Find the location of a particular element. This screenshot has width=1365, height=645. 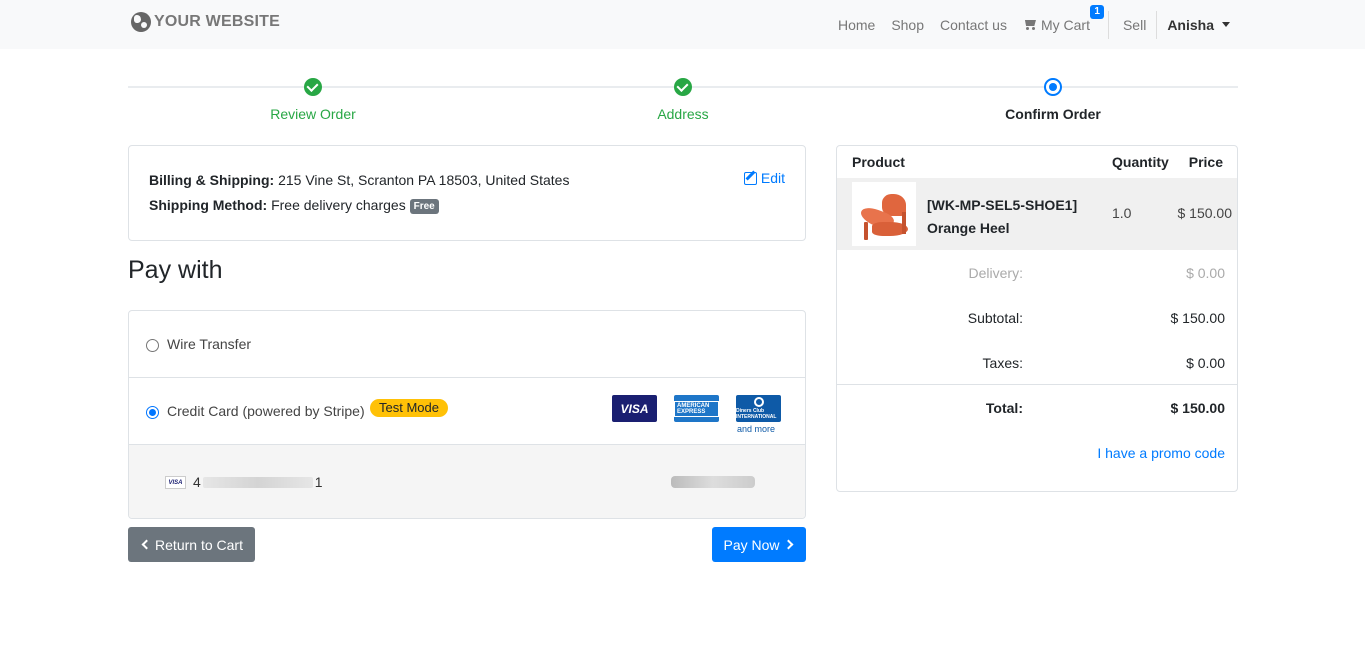

step-review-order: Review Order is located at coordinates (313, 100).